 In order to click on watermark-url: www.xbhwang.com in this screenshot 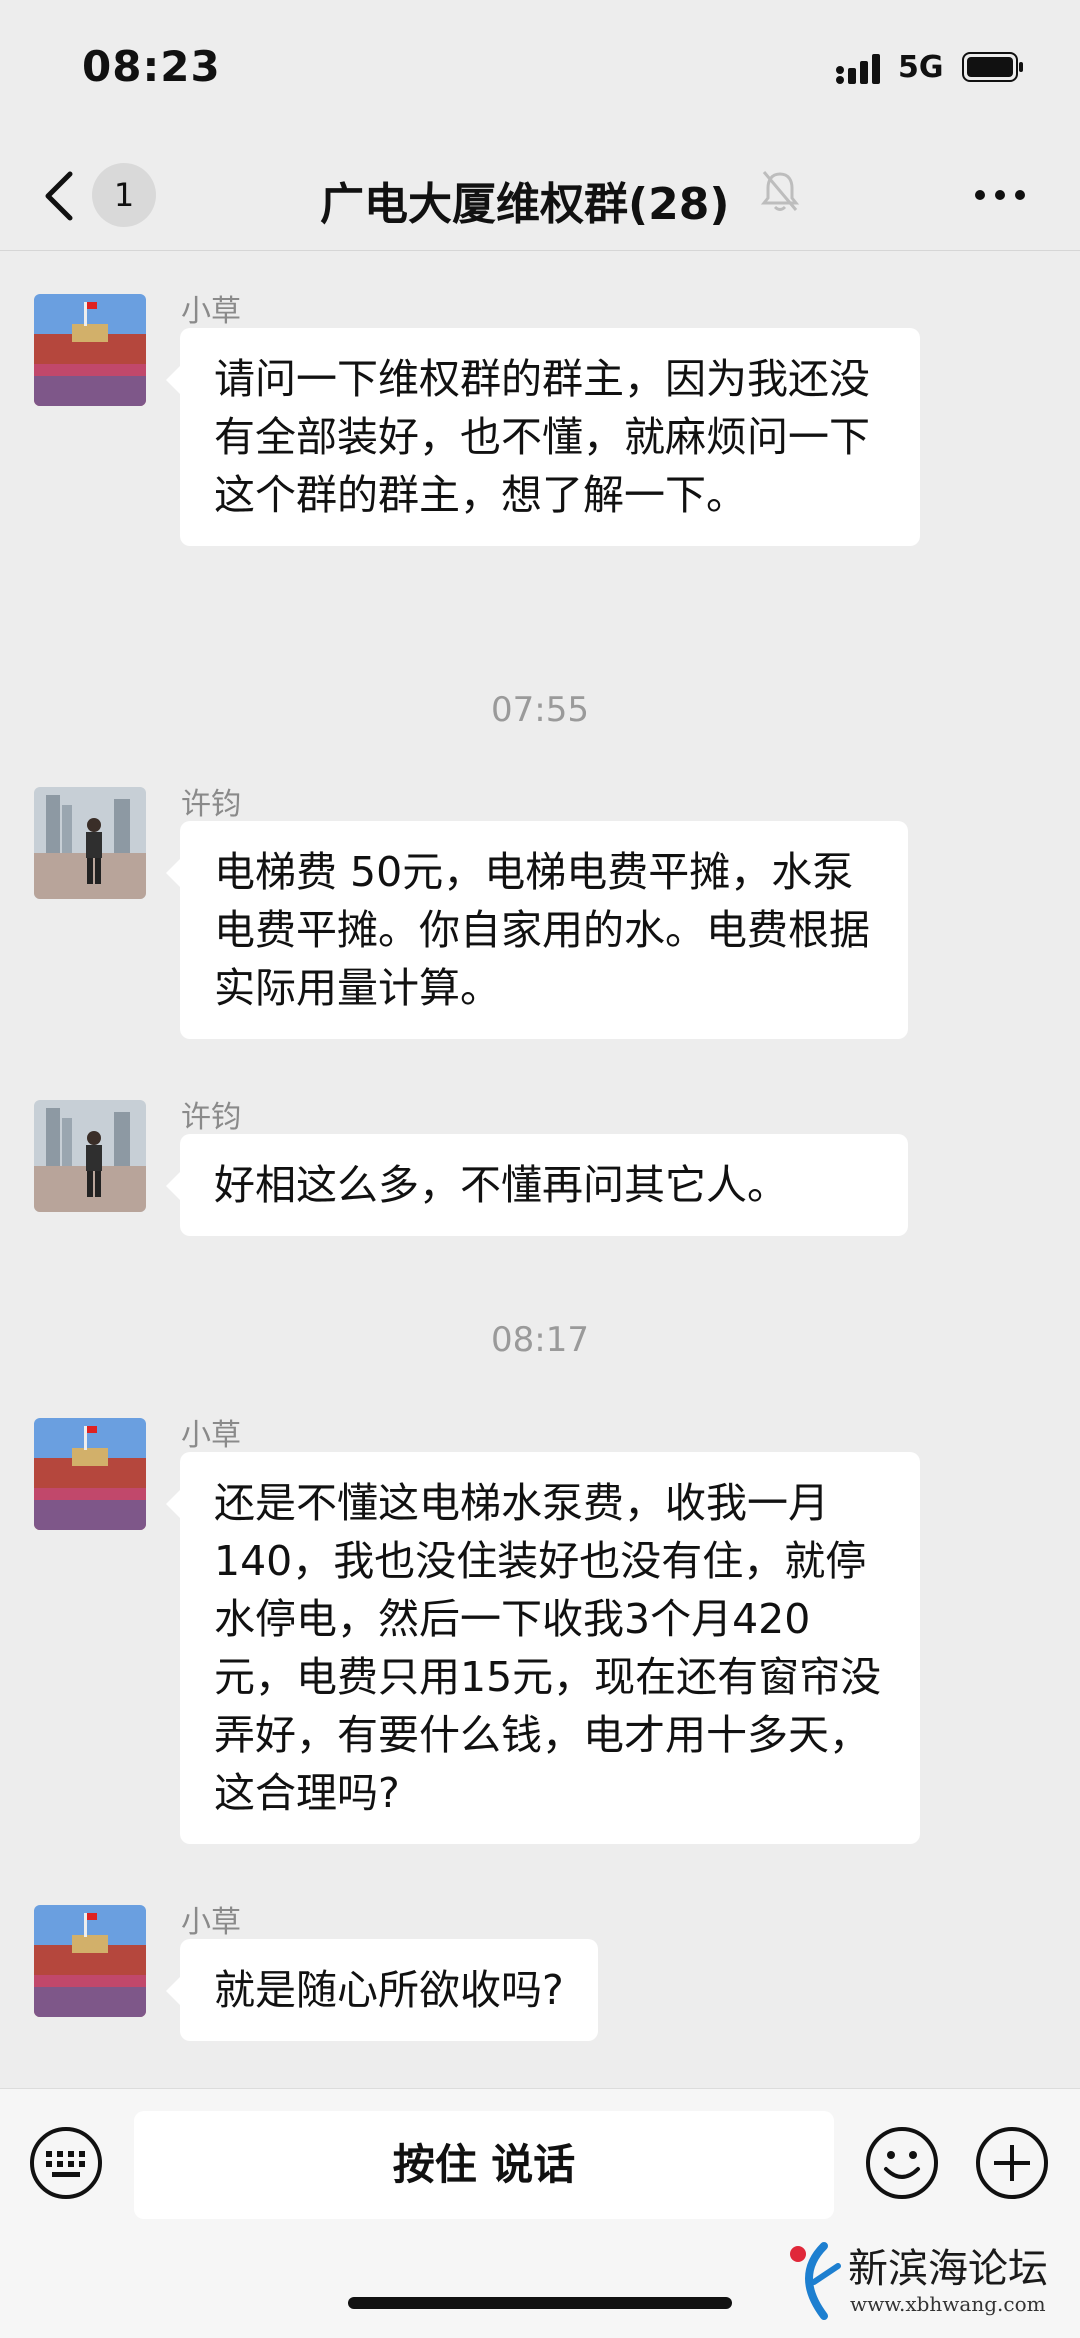, I will do `click(948, 2304)`.